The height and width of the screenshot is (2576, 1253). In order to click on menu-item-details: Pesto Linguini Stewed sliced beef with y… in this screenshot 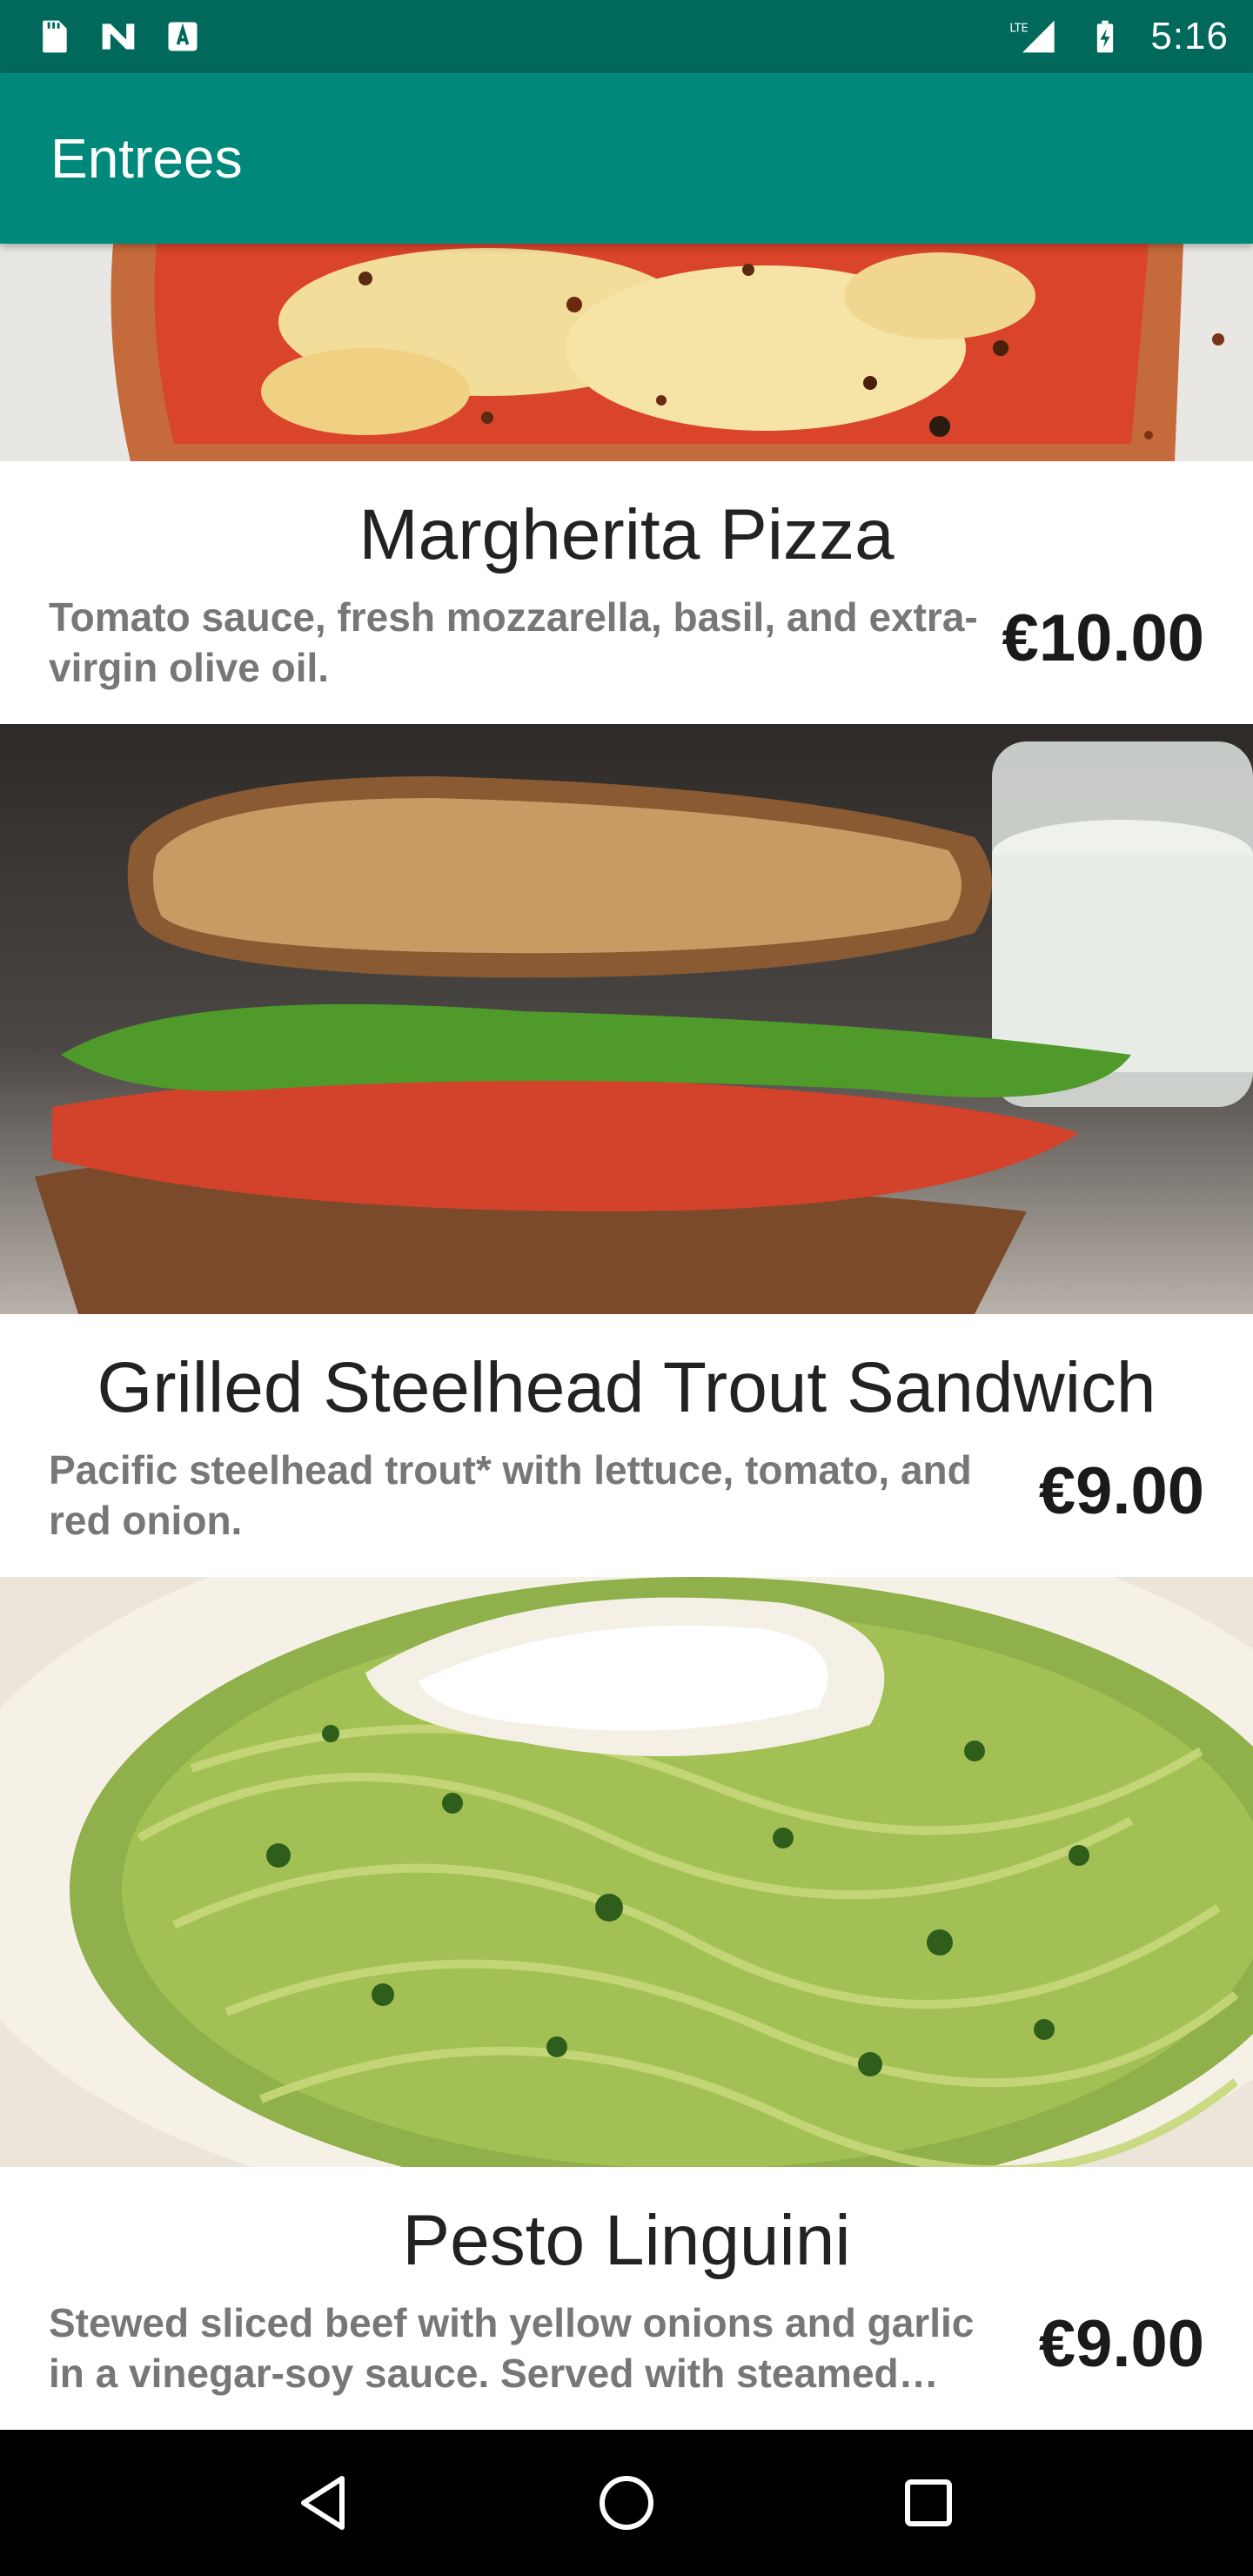, I will do `click(626, 2298)`.